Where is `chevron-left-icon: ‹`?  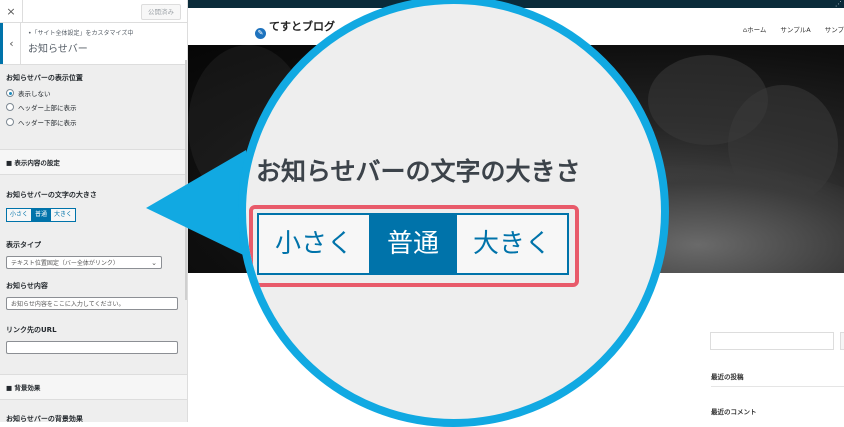 chevron-left-icon: ‹ is located at coordinates (11, 43).